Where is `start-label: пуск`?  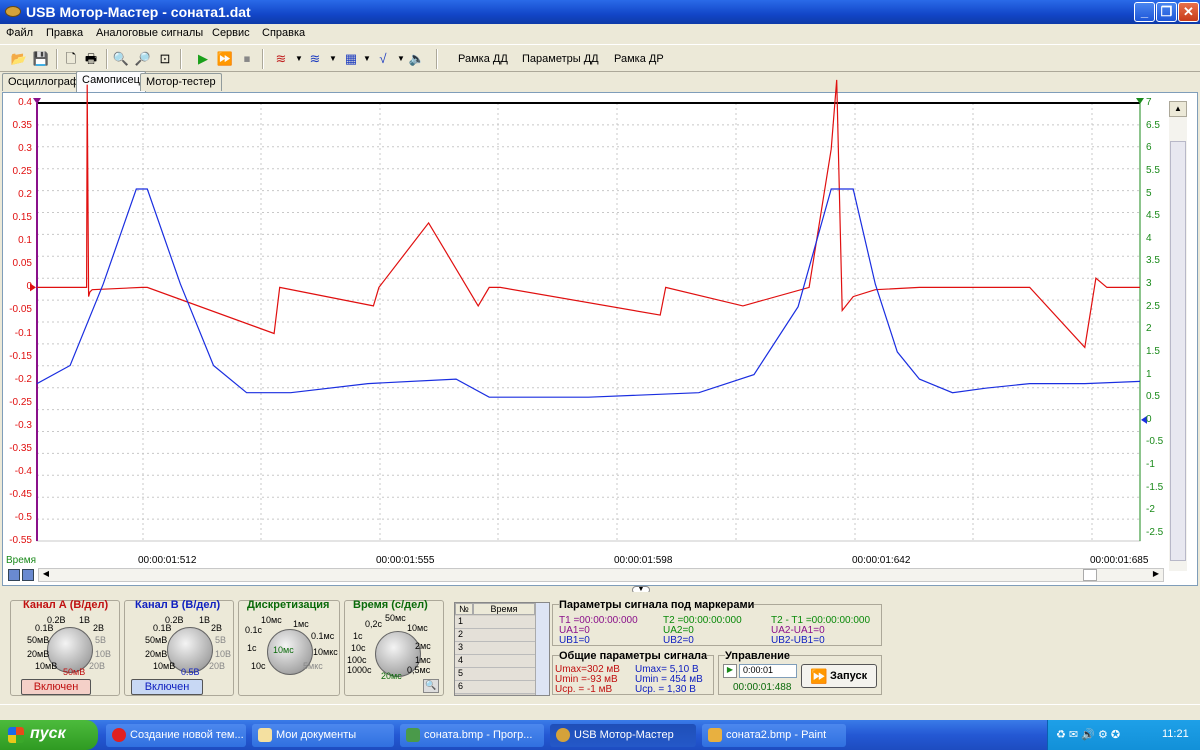
start-label: пуск is located at coordinates (48, 733).